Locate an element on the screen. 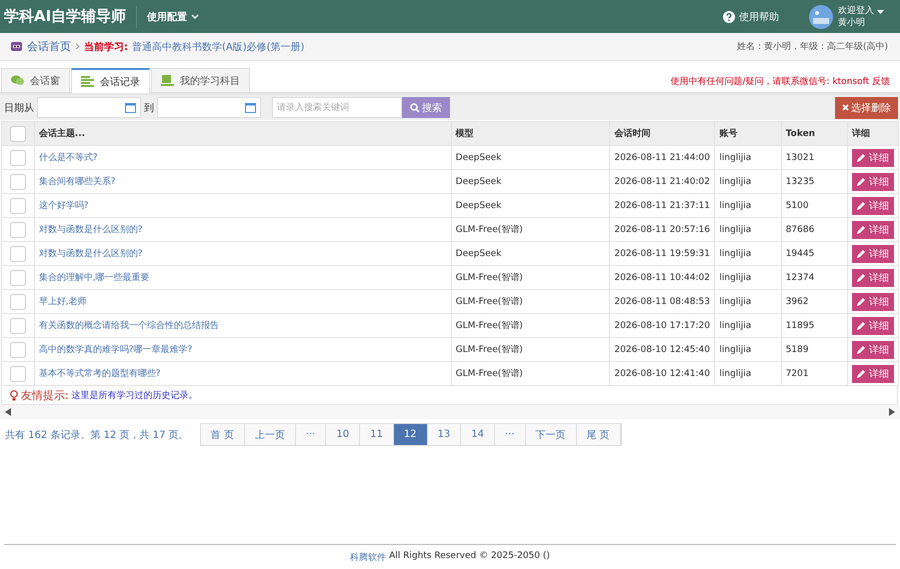 The height and width of the screenshot is (569, 900). subject-link: 早上好,老师 is located at coordinates (62, 302).